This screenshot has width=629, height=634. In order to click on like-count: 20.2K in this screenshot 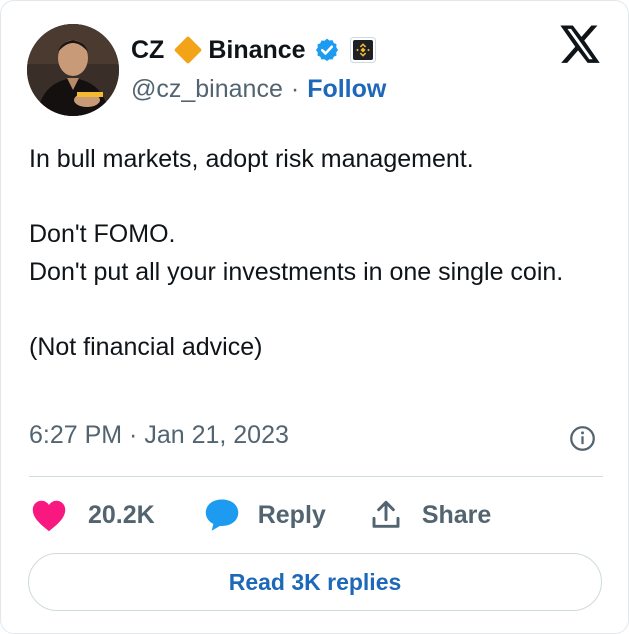, I will do `click(121, 514)`.